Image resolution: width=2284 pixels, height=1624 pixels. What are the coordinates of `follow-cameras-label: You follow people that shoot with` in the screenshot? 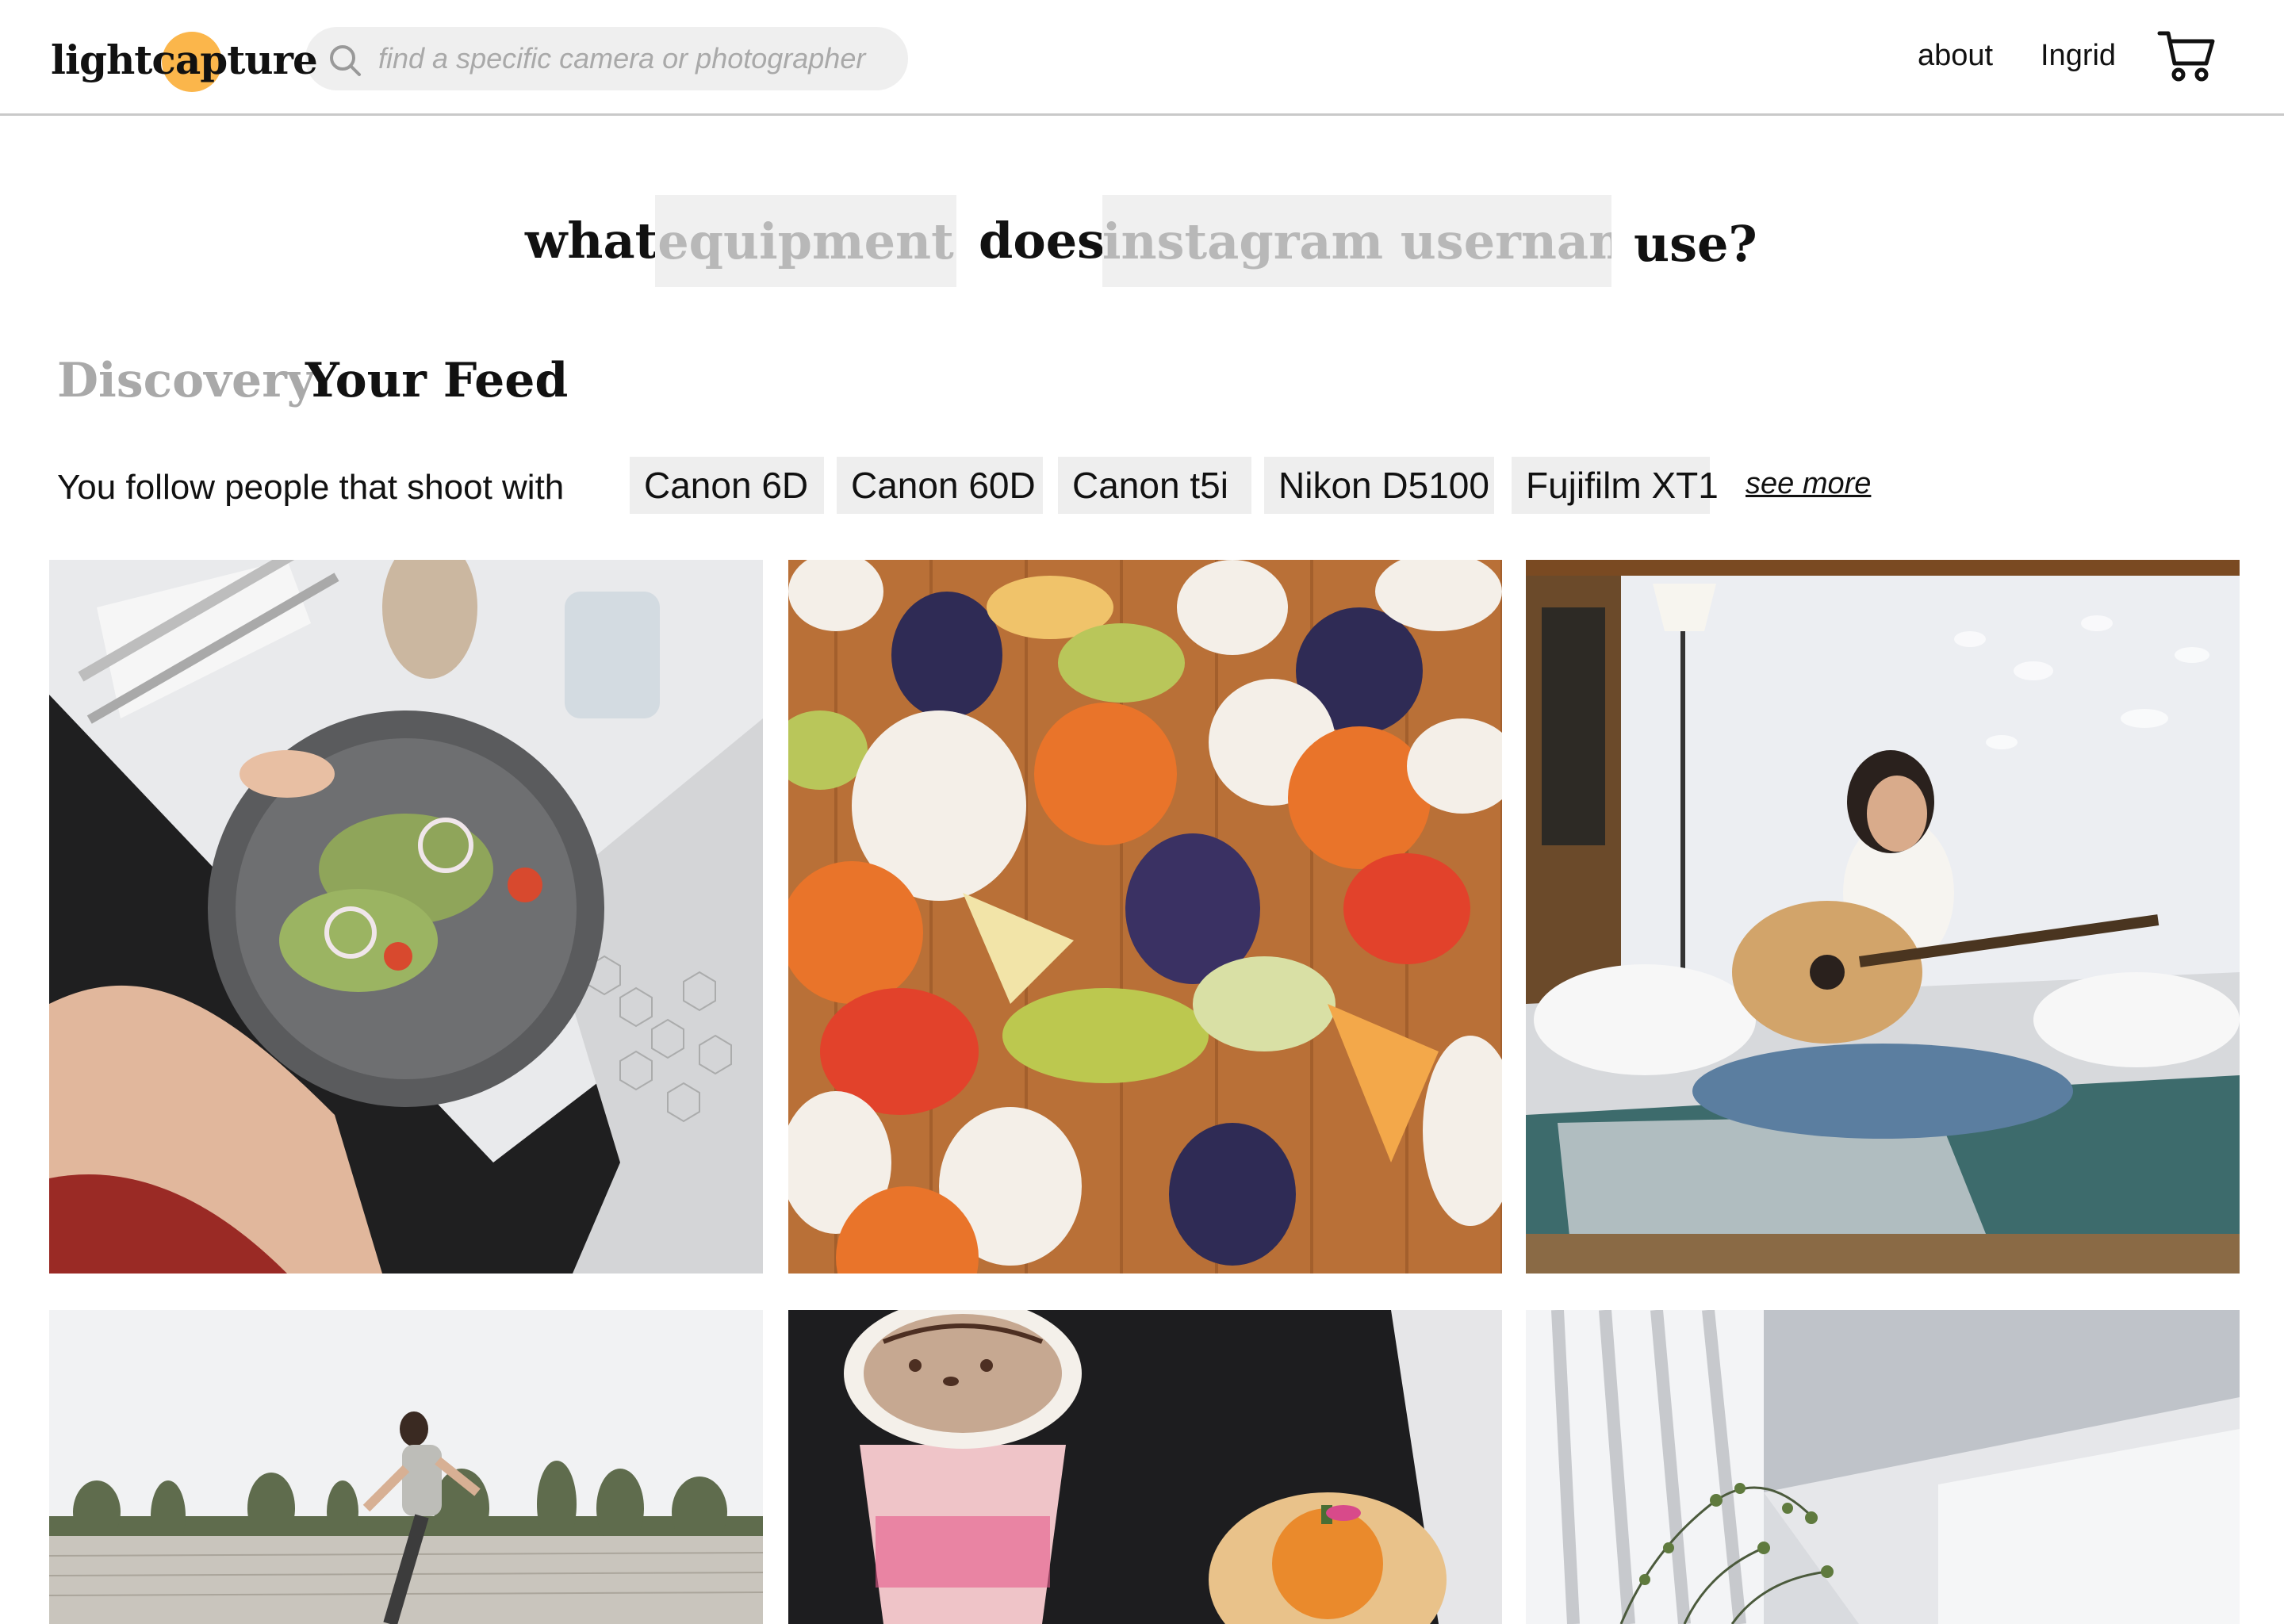 It's located at (311, 487).